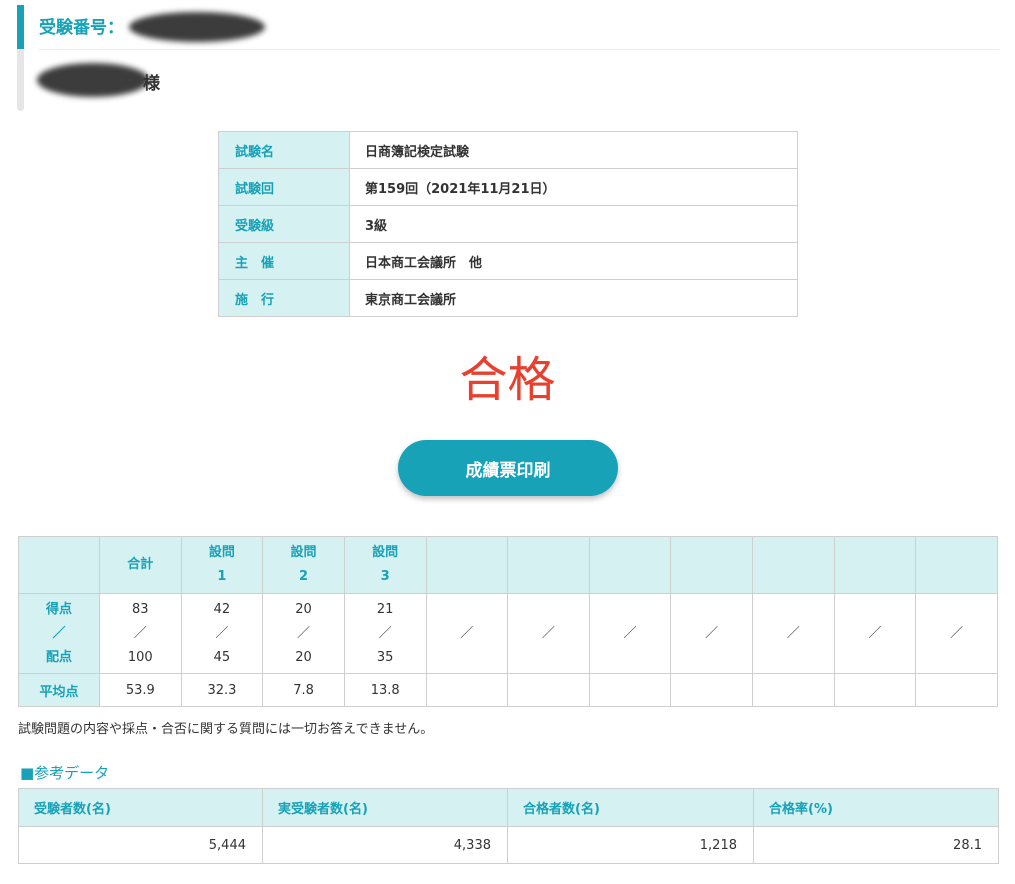 This screenshot has width=1015, height=884. I want to click on reference-value-actual-examinees: 4,338, so click(385, 845).